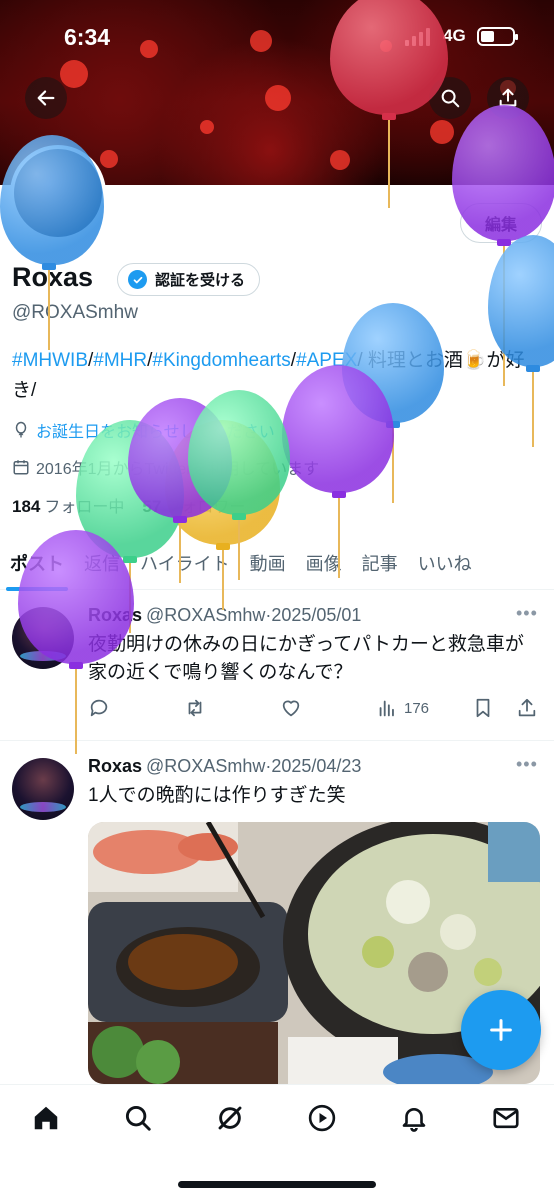 This screenshot has height=1200, width=554. I want to click on play-icon, so click(322, 1118).